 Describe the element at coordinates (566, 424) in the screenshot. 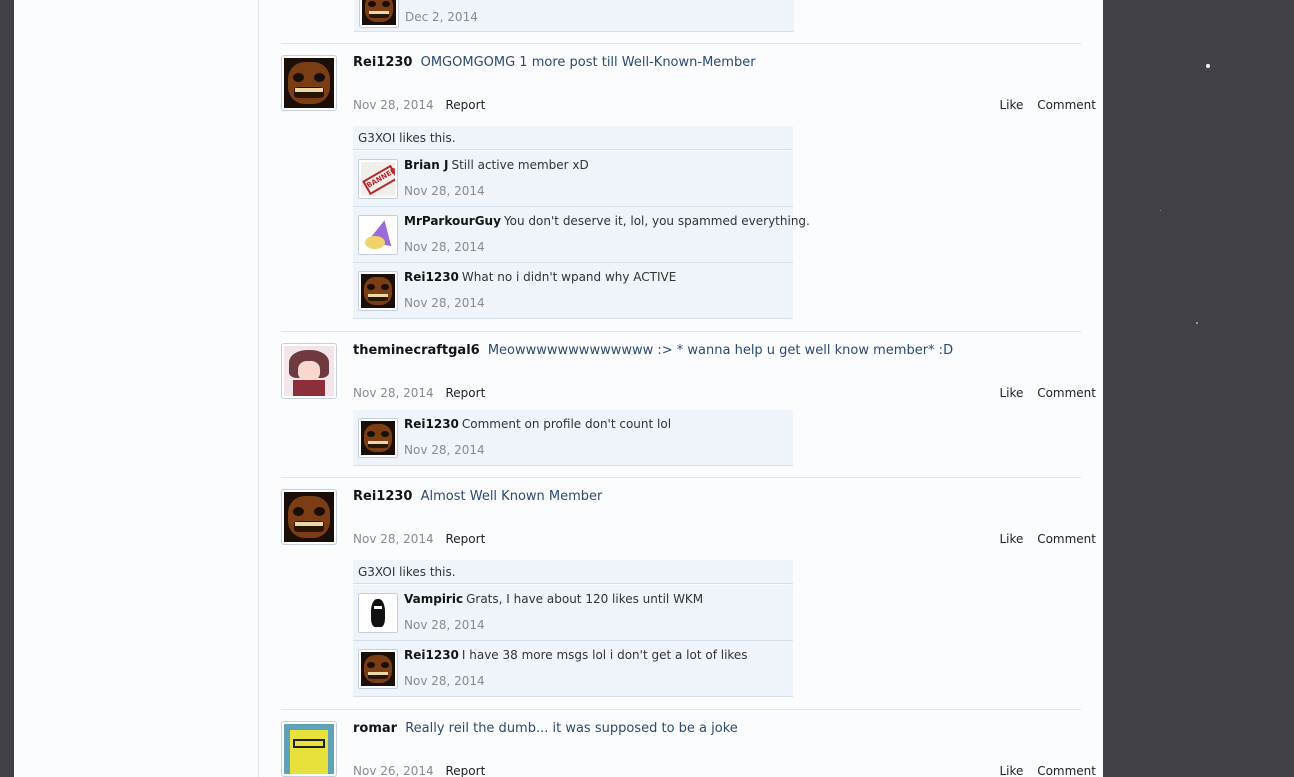

I see `comment-text: Comment on profile don't count lol` at that location.